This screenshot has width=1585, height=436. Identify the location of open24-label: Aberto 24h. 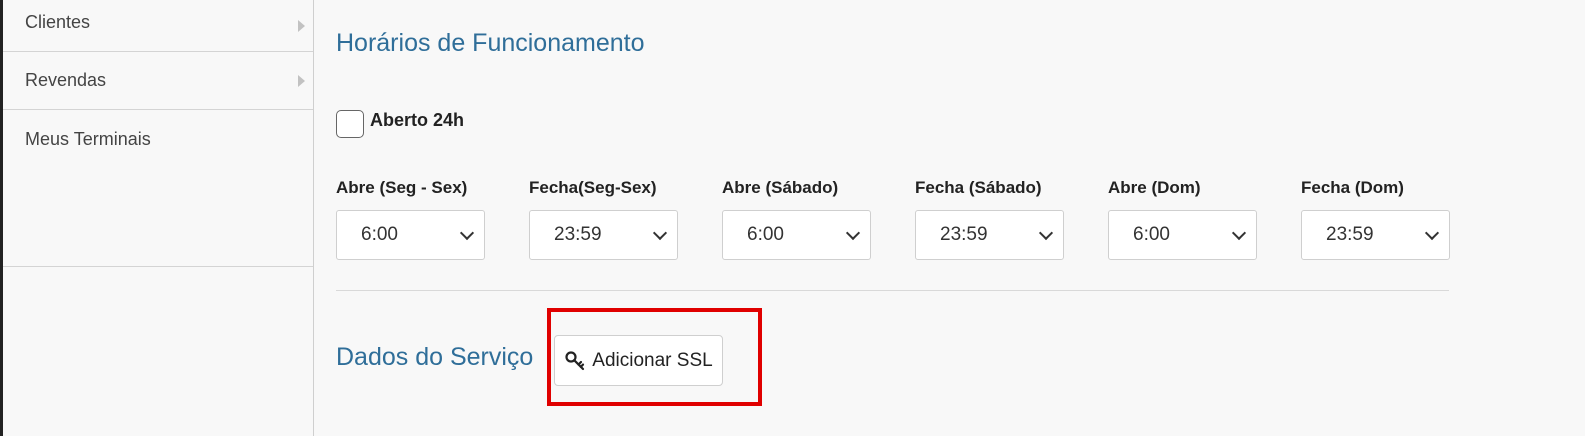
(417, 120).